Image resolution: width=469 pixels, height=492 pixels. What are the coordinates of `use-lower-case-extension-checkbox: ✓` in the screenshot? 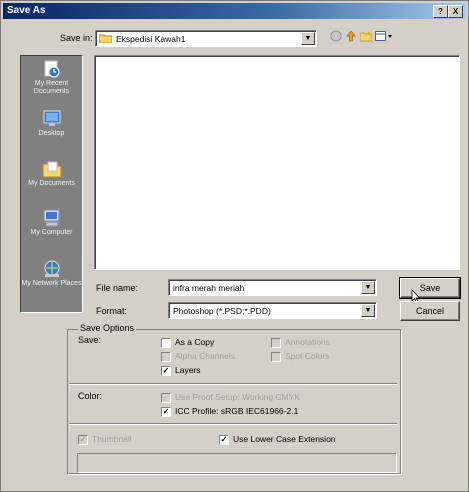 It's located at (224, 440).